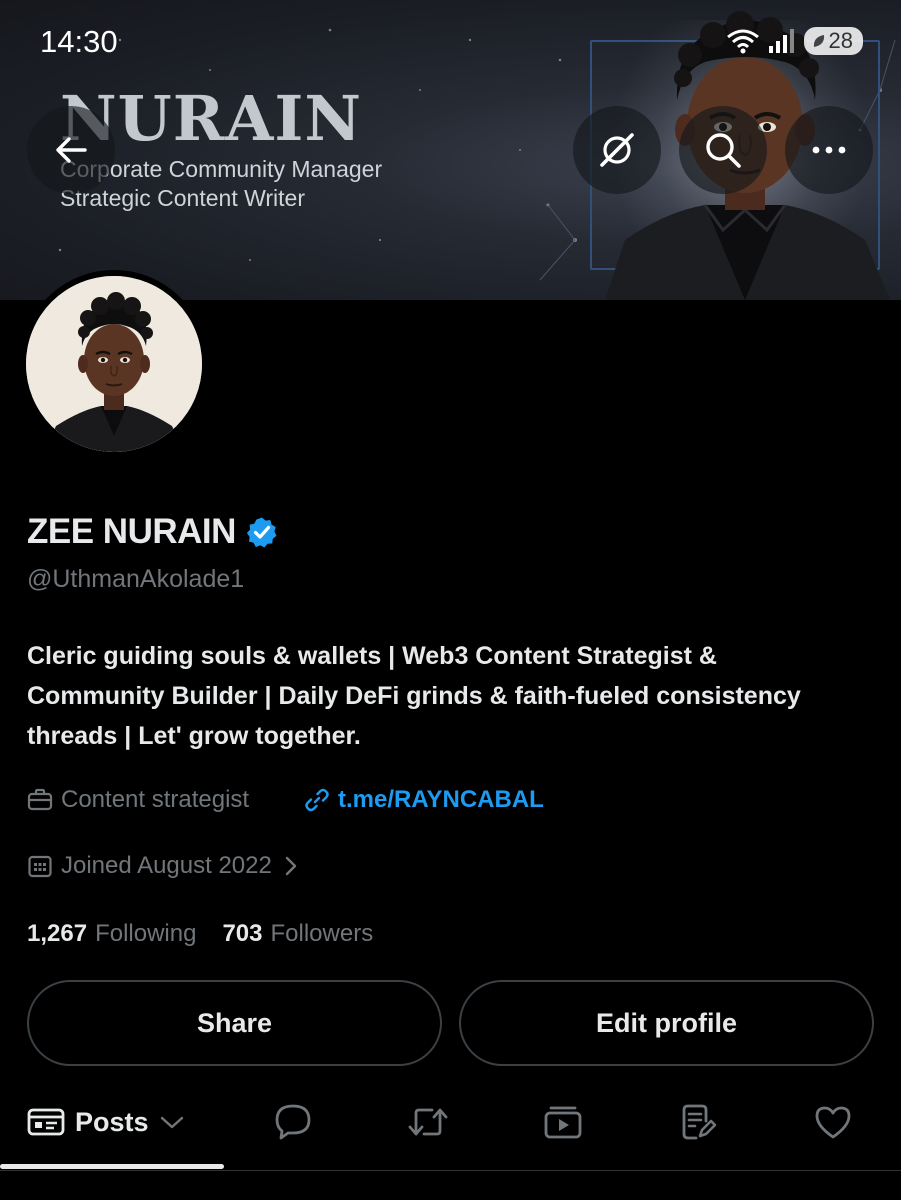 The image size is (901, 1200). Describe the element at coordinates (112, 1121) in the screenshot. I see `tab-posts-label: Posts` at that location.